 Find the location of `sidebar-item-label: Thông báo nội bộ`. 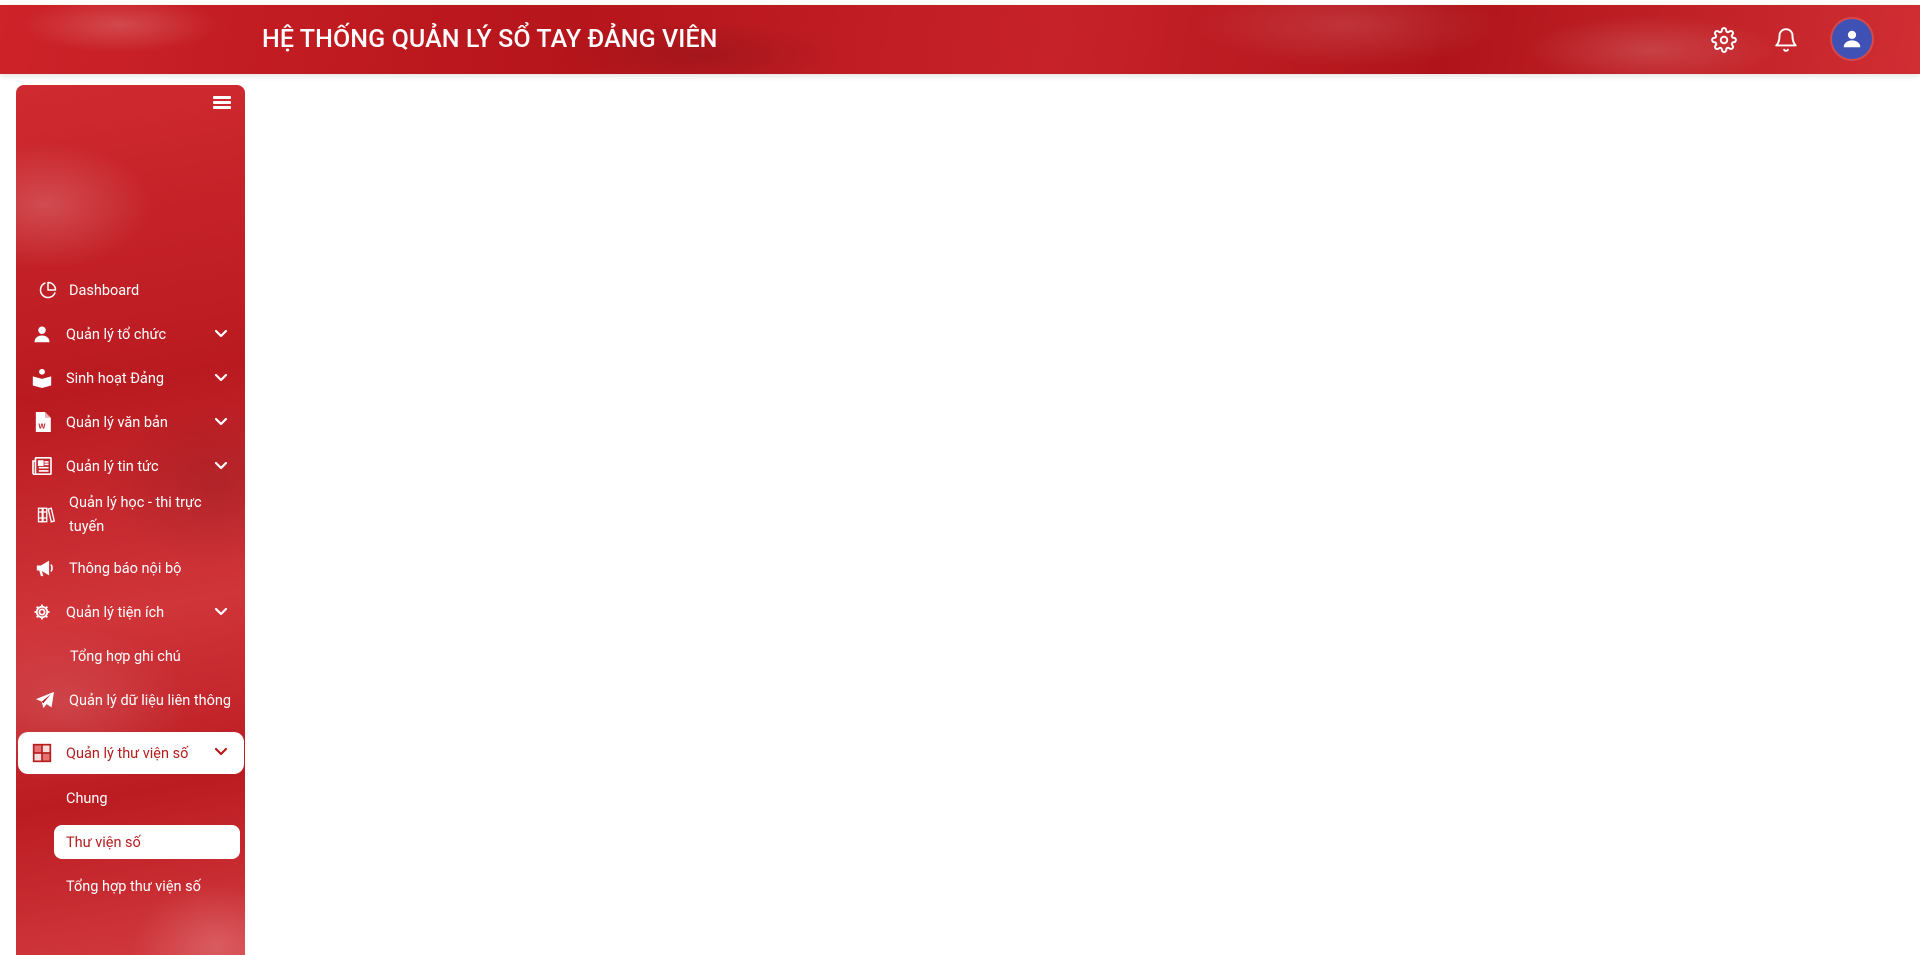

sidebar-item-label: Thông báo nội bộ is located at coordinates (125, 568).